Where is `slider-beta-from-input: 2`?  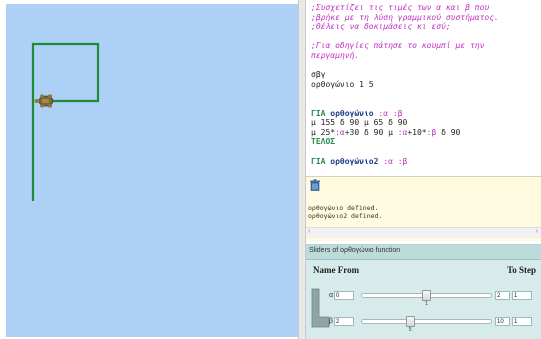 slider-beta-from-input: 2 is located at coordinates (344, 321).